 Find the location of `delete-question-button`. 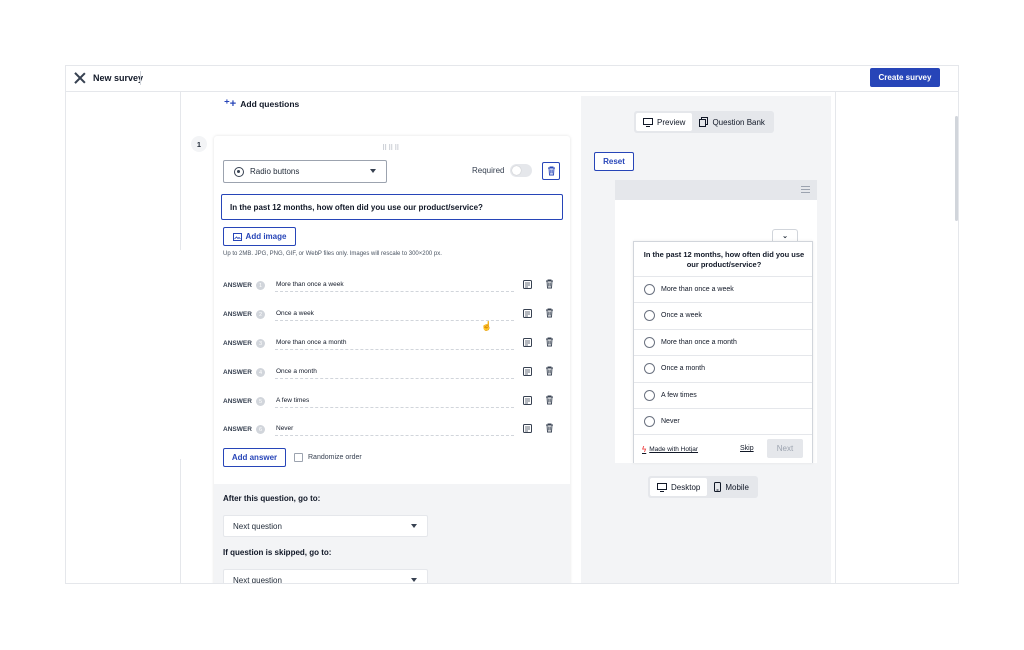

delete-question-button is located at coordinates (551, 171).